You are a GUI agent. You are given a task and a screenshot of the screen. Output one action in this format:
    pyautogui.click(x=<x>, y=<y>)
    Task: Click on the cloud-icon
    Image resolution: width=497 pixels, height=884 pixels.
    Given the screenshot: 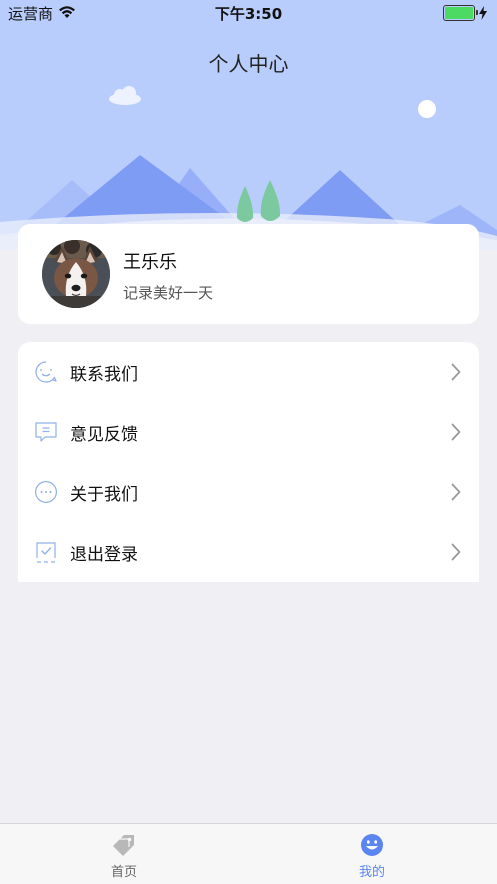 What is the action you would take?
    pyautogui.click(x=125, y=95)
    